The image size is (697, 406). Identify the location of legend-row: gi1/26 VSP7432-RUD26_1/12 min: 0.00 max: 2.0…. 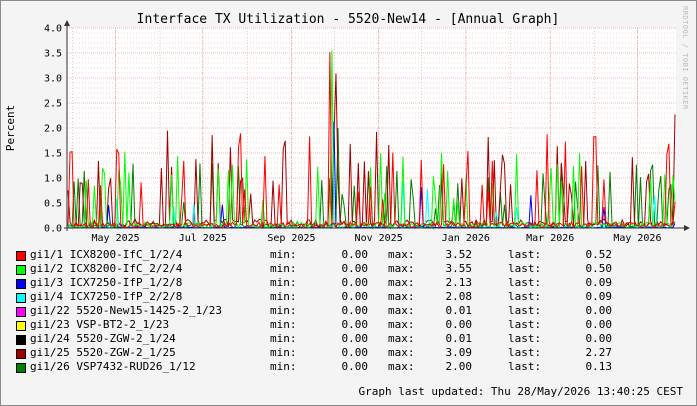
(346, 367).